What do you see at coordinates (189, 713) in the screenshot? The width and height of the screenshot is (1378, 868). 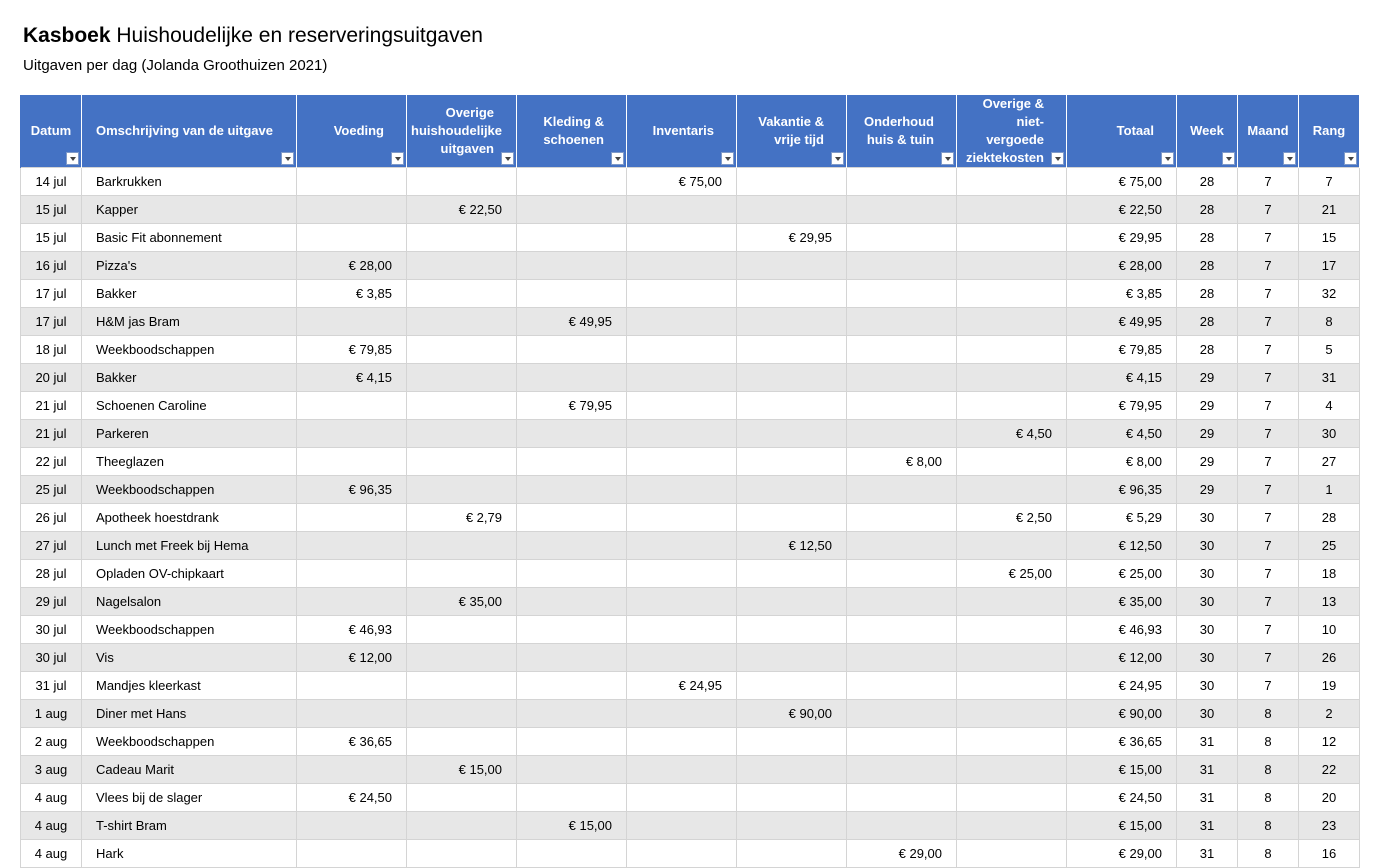 I see `cell-omschrijving: Diner met Hans` at bounding box center [189, 713].